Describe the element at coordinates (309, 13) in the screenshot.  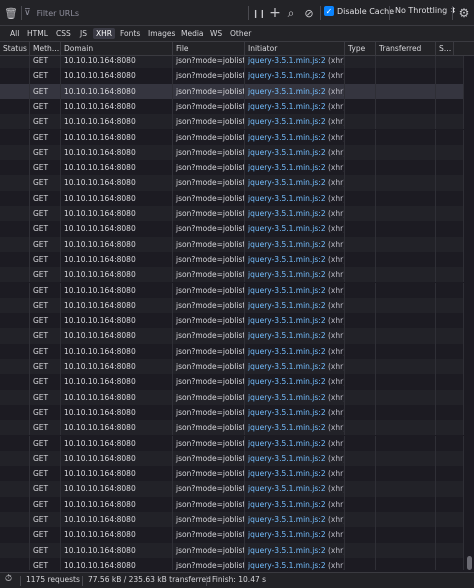
I see `block-icon: ⊘` at that location.